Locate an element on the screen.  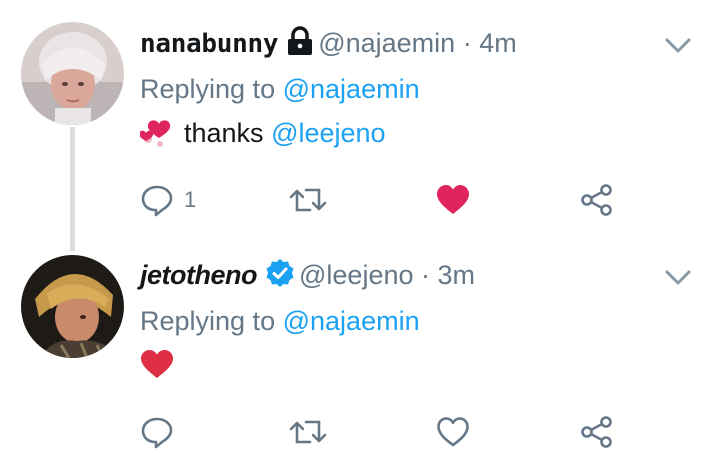
display-name: jetotheno is located at coordinates (199, 275).